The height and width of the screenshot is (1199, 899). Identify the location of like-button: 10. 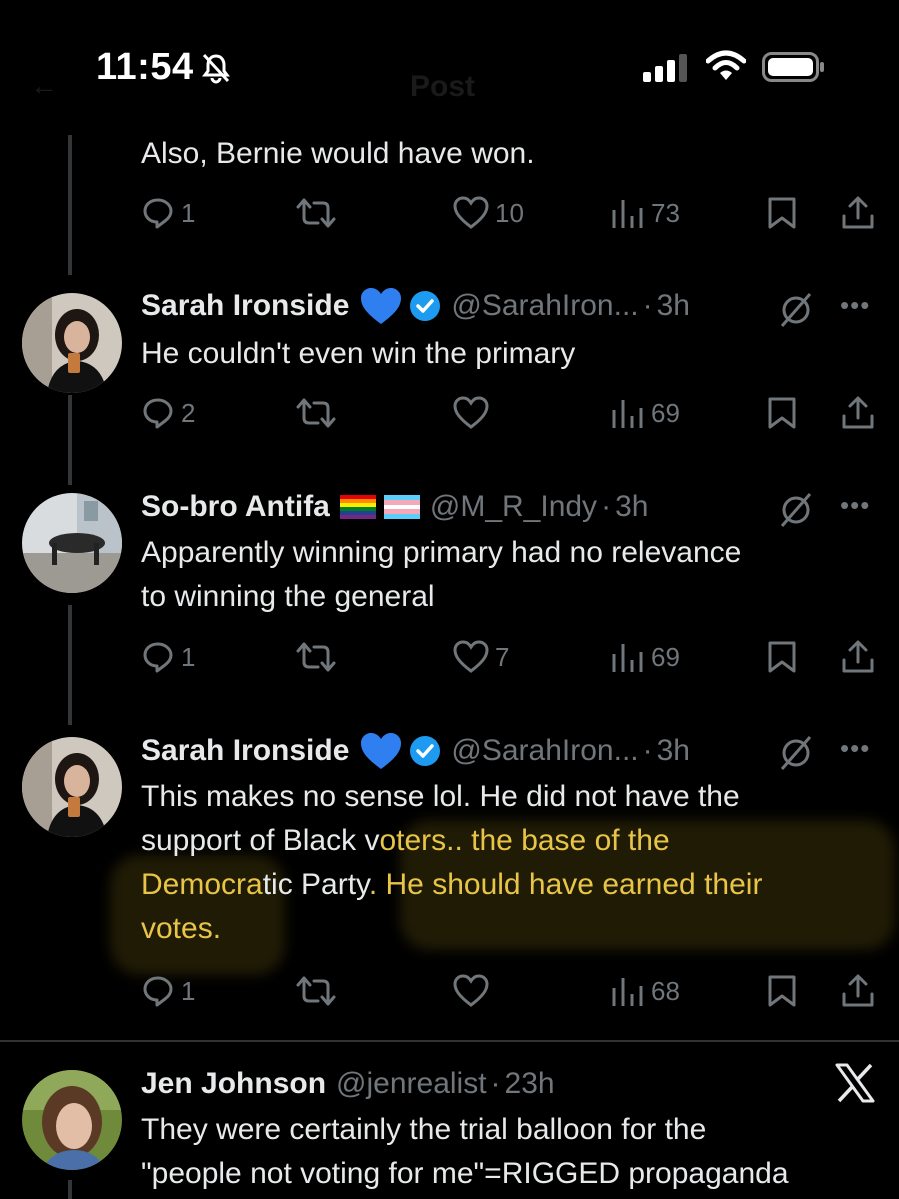
(488, 213).